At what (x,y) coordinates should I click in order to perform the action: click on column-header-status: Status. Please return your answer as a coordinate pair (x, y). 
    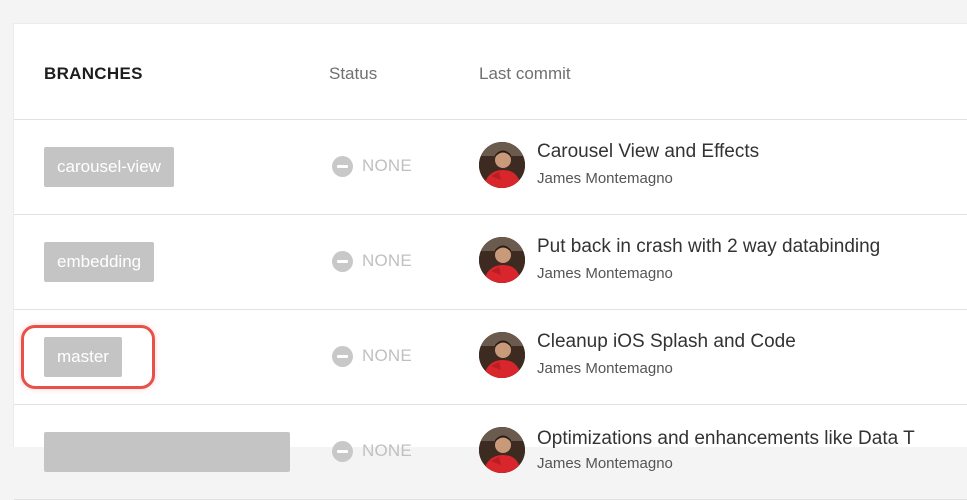
    Looking at the image, I should click on (353, 74).